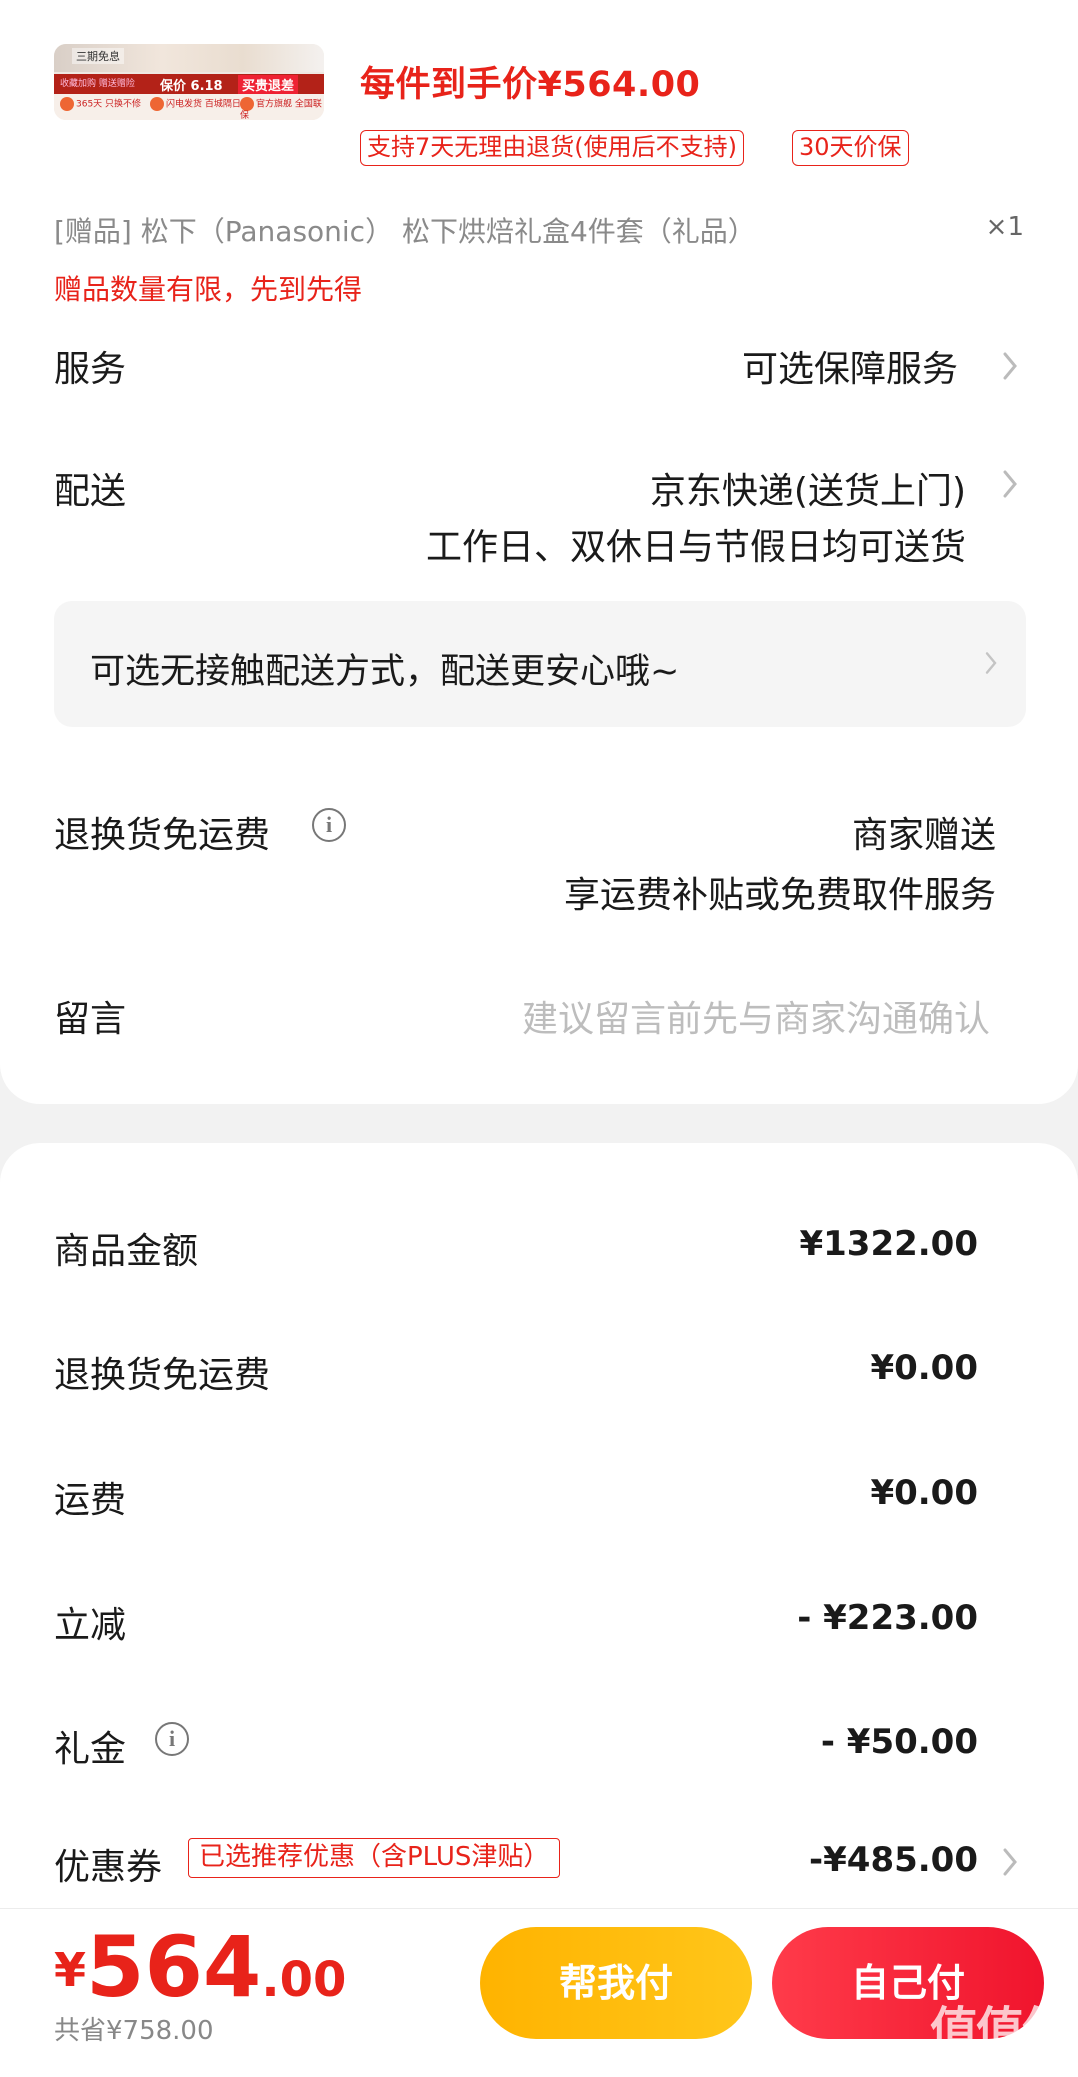  I want to click on service-label: 服务, so click(90, 369).